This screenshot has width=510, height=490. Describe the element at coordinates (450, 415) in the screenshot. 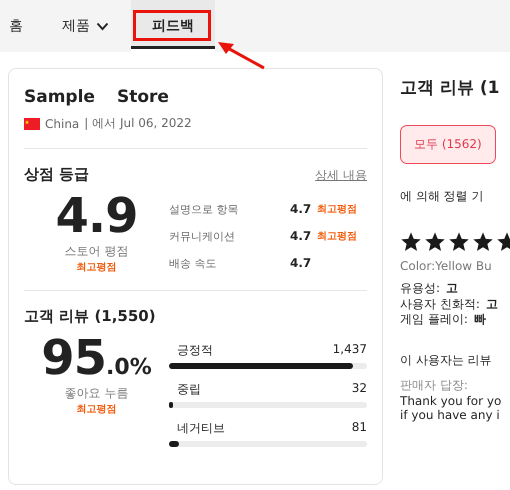

I see `seller-reply-text: if you have any i` at that location.